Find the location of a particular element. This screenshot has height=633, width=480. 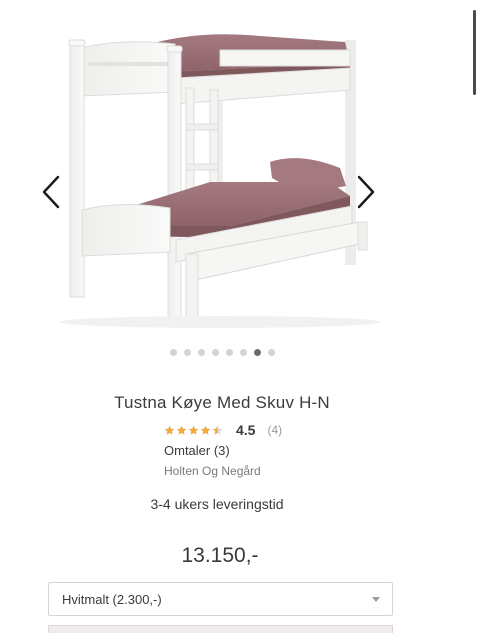

gallery-next-button is located at coordinates (366, 192).